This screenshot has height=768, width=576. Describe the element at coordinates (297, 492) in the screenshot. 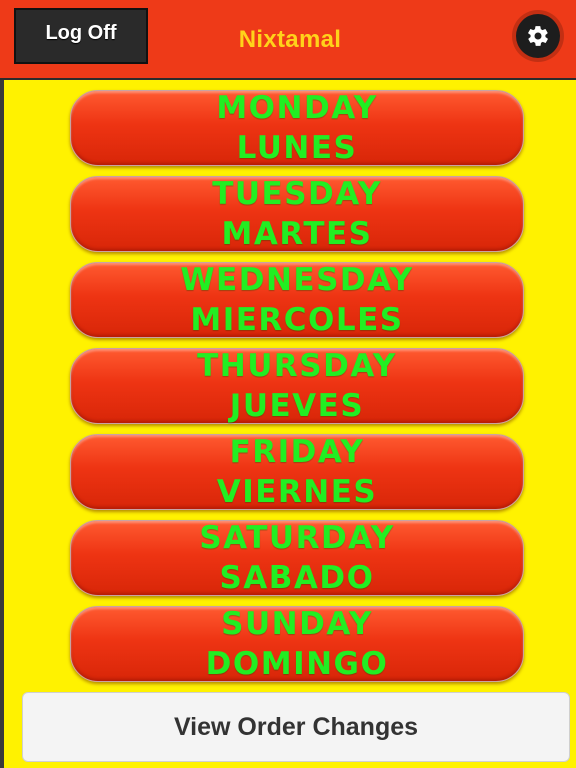

I see `day-label-spanish: VIERNES` at that location.